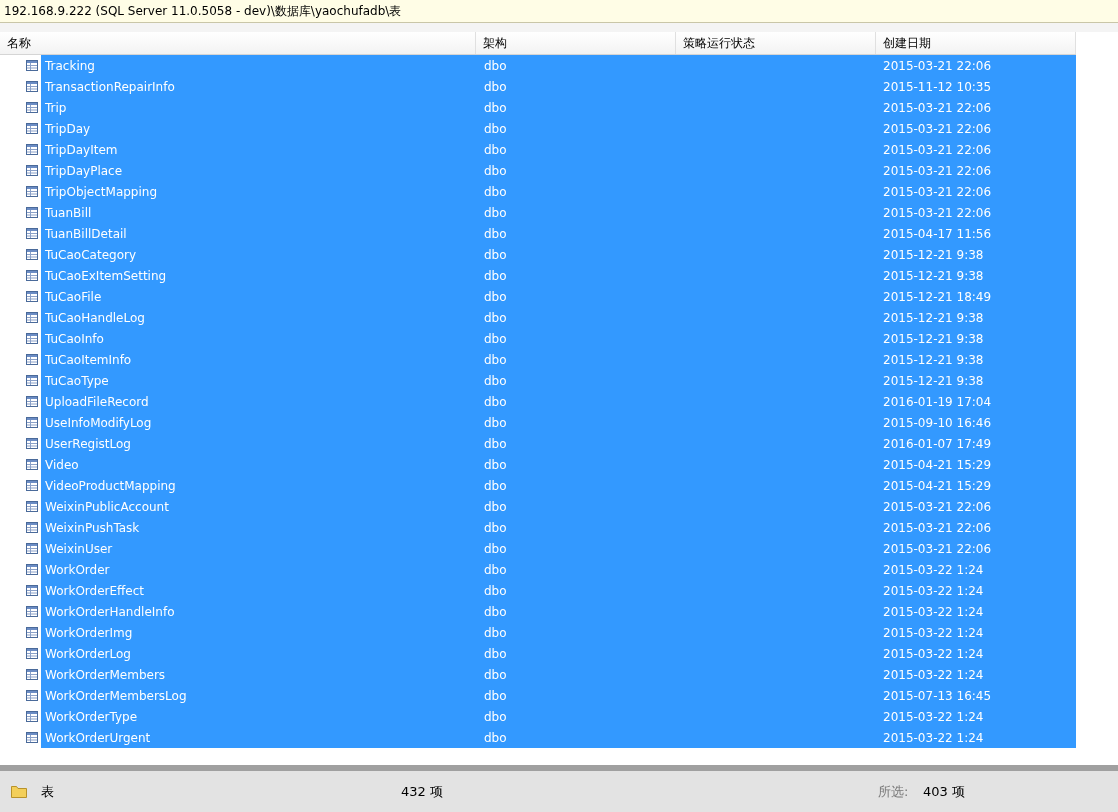 The height and width of the screenshot is (812, 1118). Describe the element at coordinates (558, 548) in the screenshot. I see `table-row: WeixinUser dbo 2015-03-21 22:06` at that location.